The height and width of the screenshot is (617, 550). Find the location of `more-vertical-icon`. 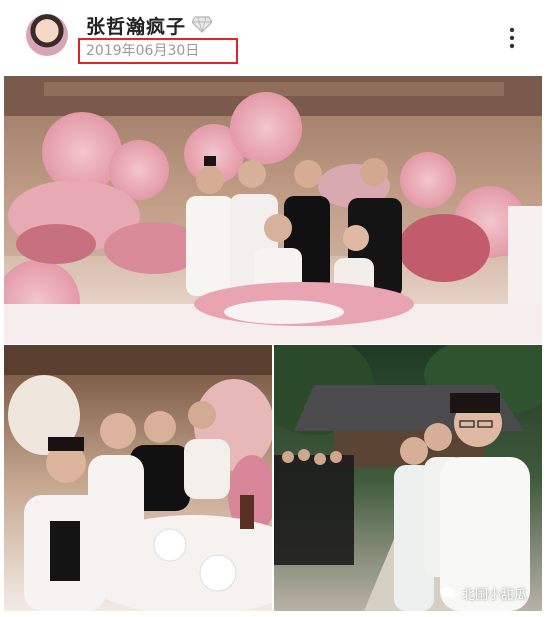

more-vertical-icon is located at coordinates (512, 38).